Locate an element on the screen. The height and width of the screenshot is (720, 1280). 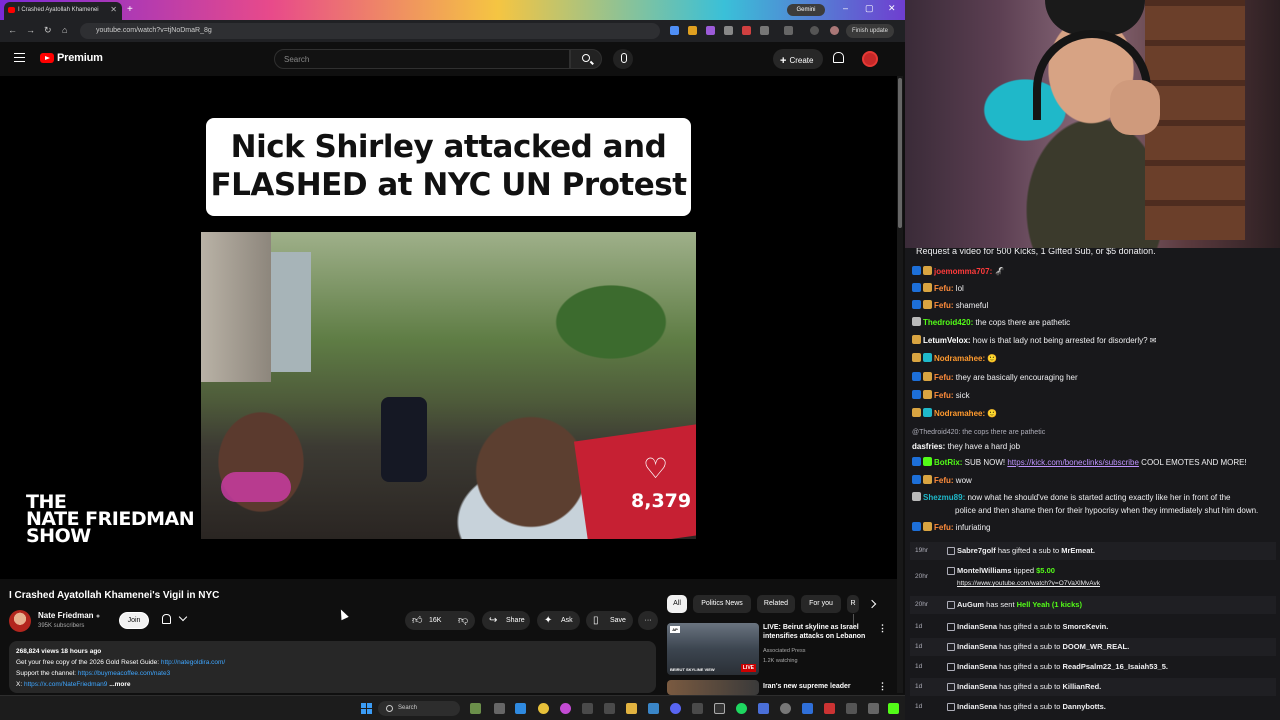
forward-icon: → is located at coordinates (30, 30).